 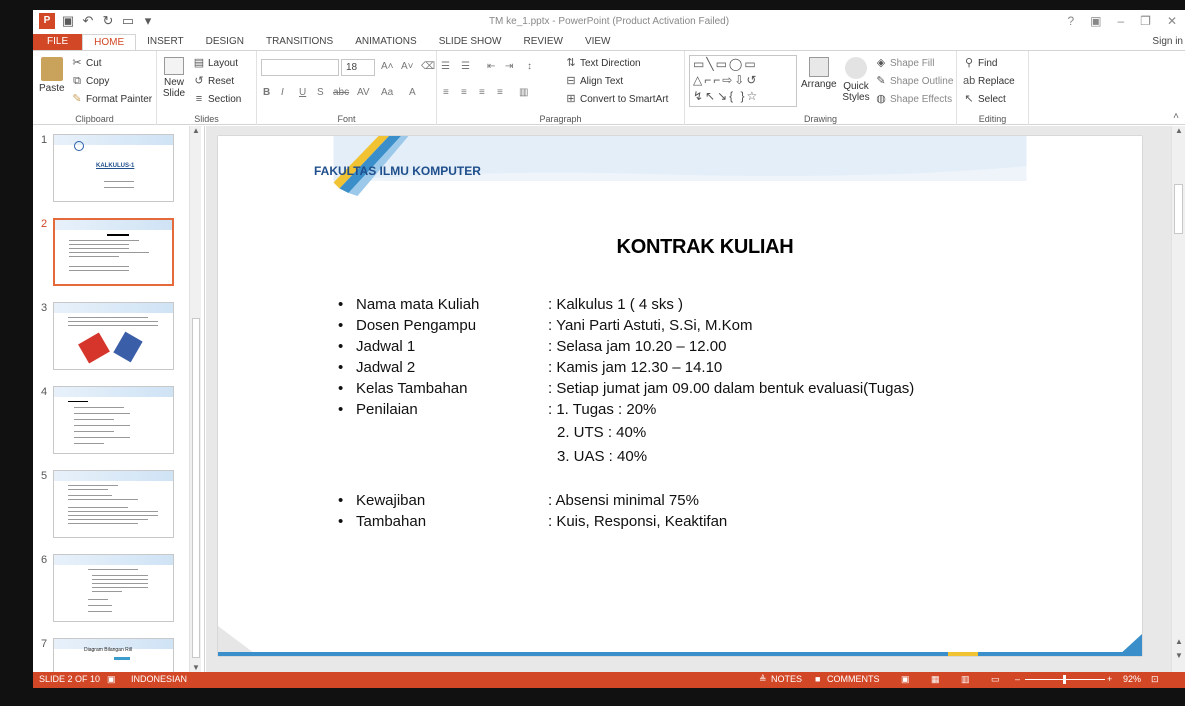 What do you see at coordinates (174, 78) in the screenshot?
I see `new-slide-button: New Slide` at bounding box center [174, 78].